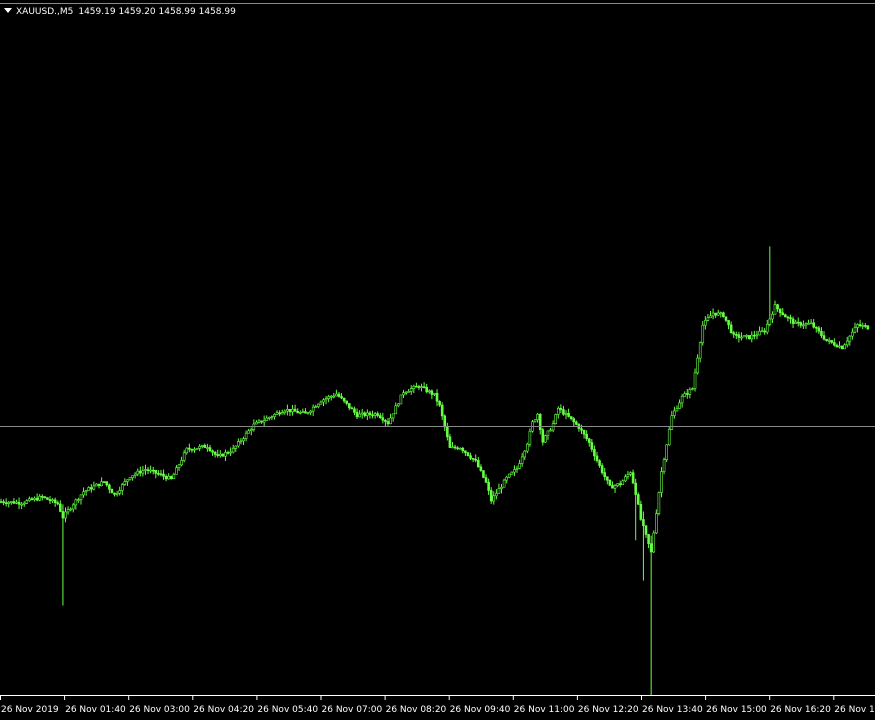  I want to click on ohlc-values: 1459.19 1459.20 1458.99 1458.99, so click(157, 12).